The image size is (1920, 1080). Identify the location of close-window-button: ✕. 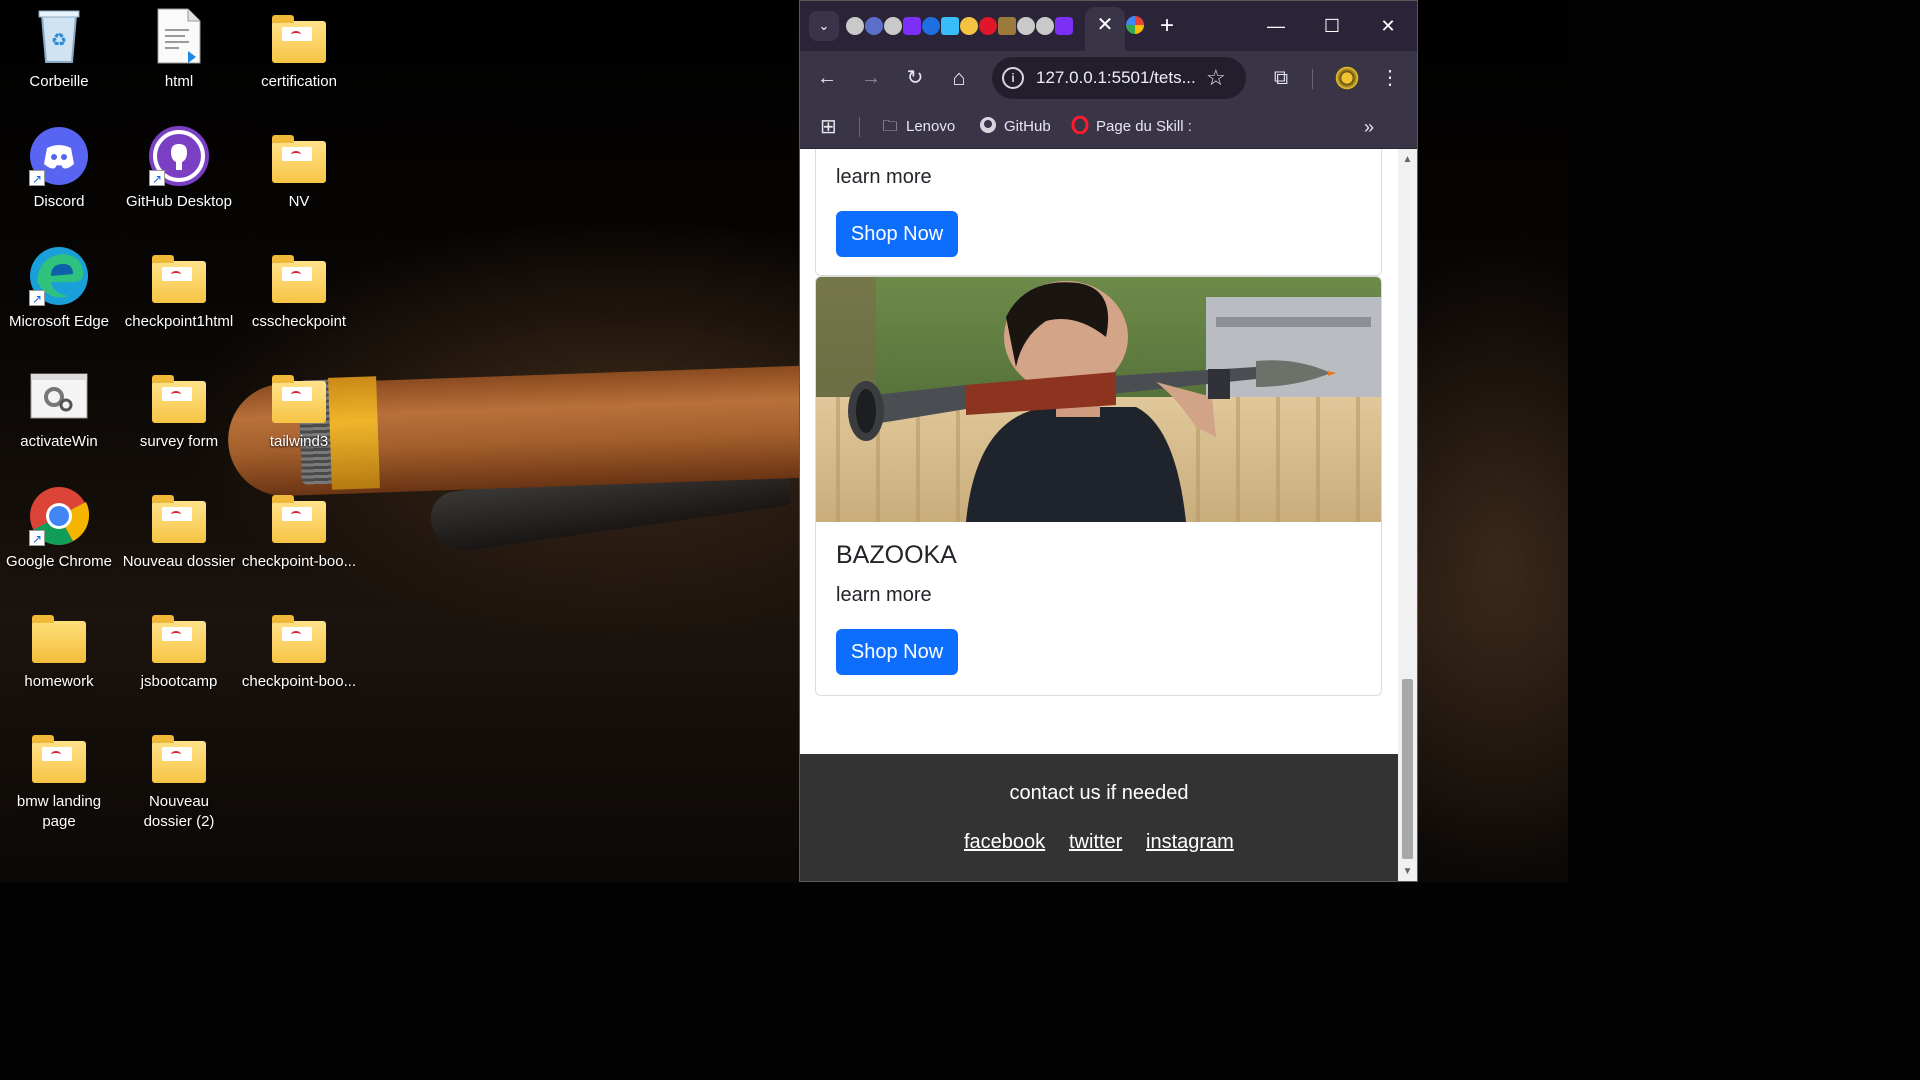
(1388, 26).